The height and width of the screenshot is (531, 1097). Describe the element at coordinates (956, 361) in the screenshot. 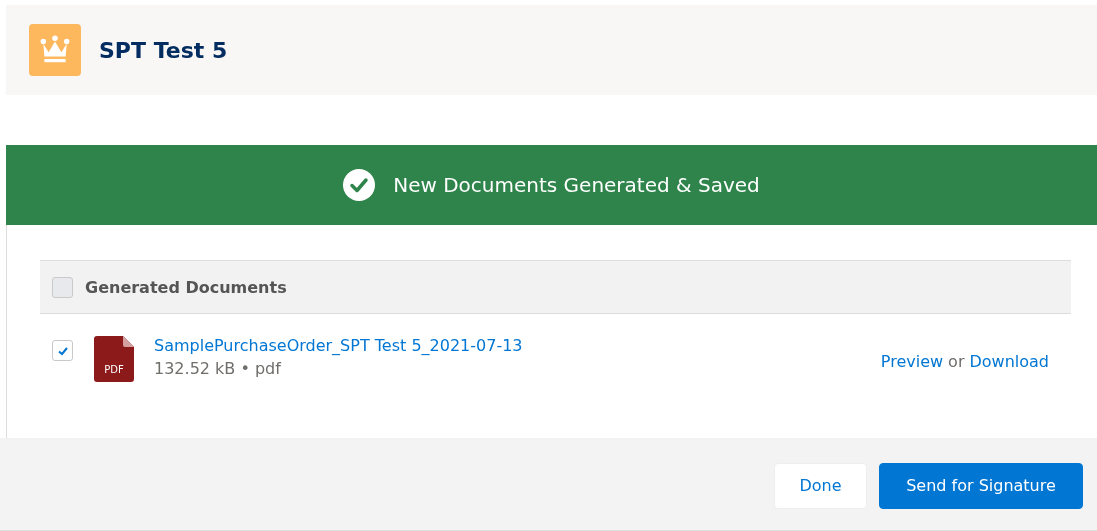

I see `or-text: or` at that location.